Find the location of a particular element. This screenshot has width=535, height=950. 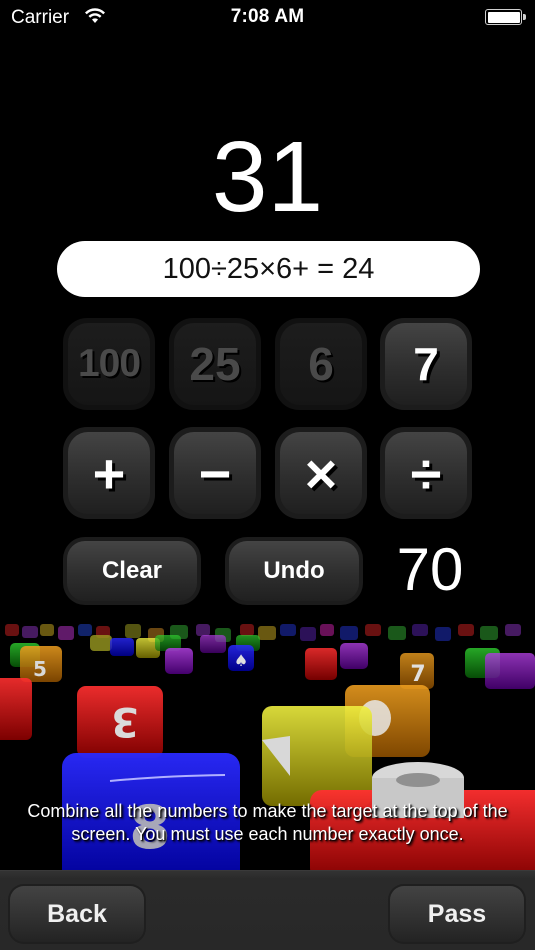

undo-button: Undo is located at coordinates (294, 571).